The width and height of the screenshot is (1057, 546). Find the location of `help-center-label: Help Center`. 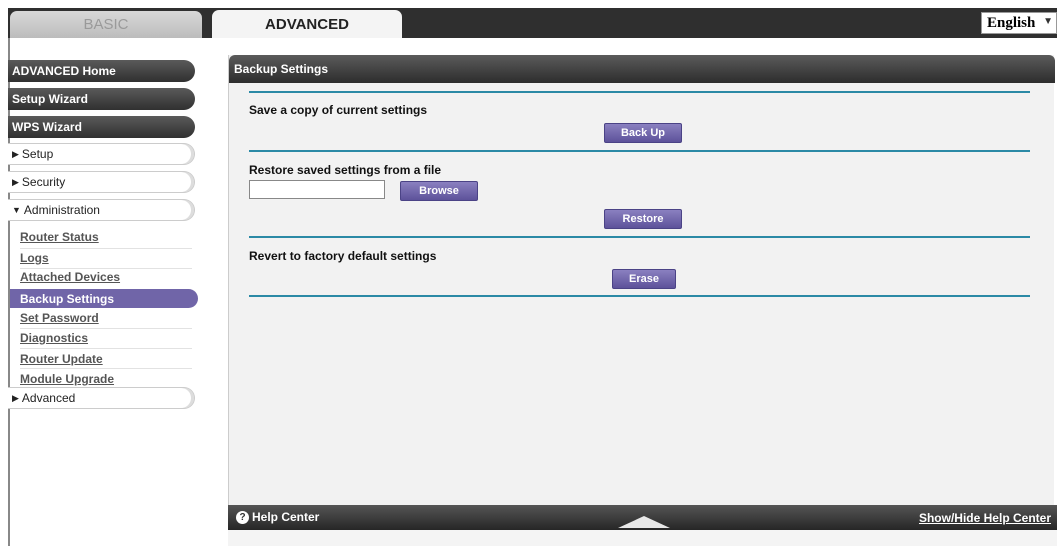

help-center-label: Help Center is located at coordinates (286, 517).